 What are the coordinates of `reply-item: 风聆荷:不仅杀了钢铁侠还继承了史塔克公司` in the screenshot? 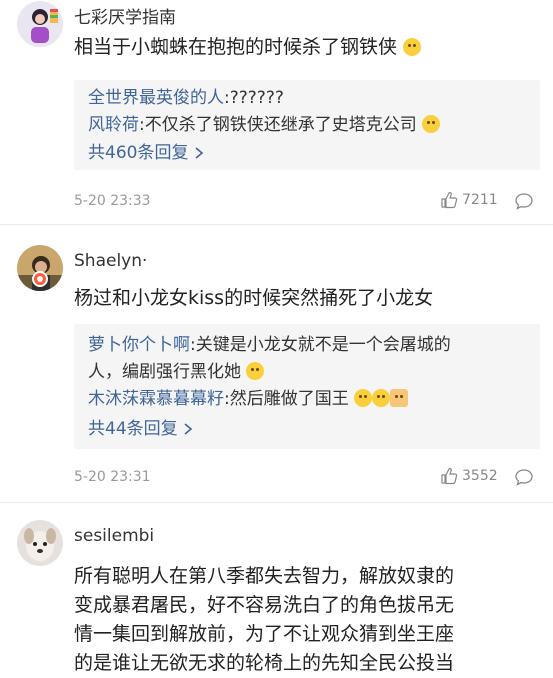 It's located at (264, 125).